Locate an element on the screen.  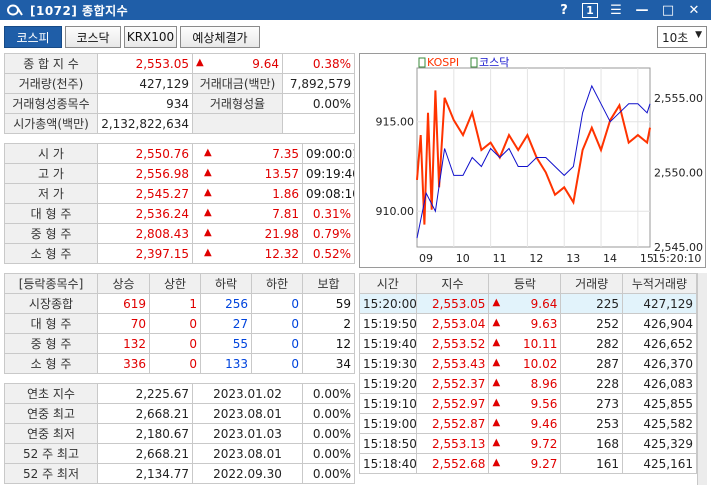
tick-time: 15:19:10 is located at coordinates (388, 403).